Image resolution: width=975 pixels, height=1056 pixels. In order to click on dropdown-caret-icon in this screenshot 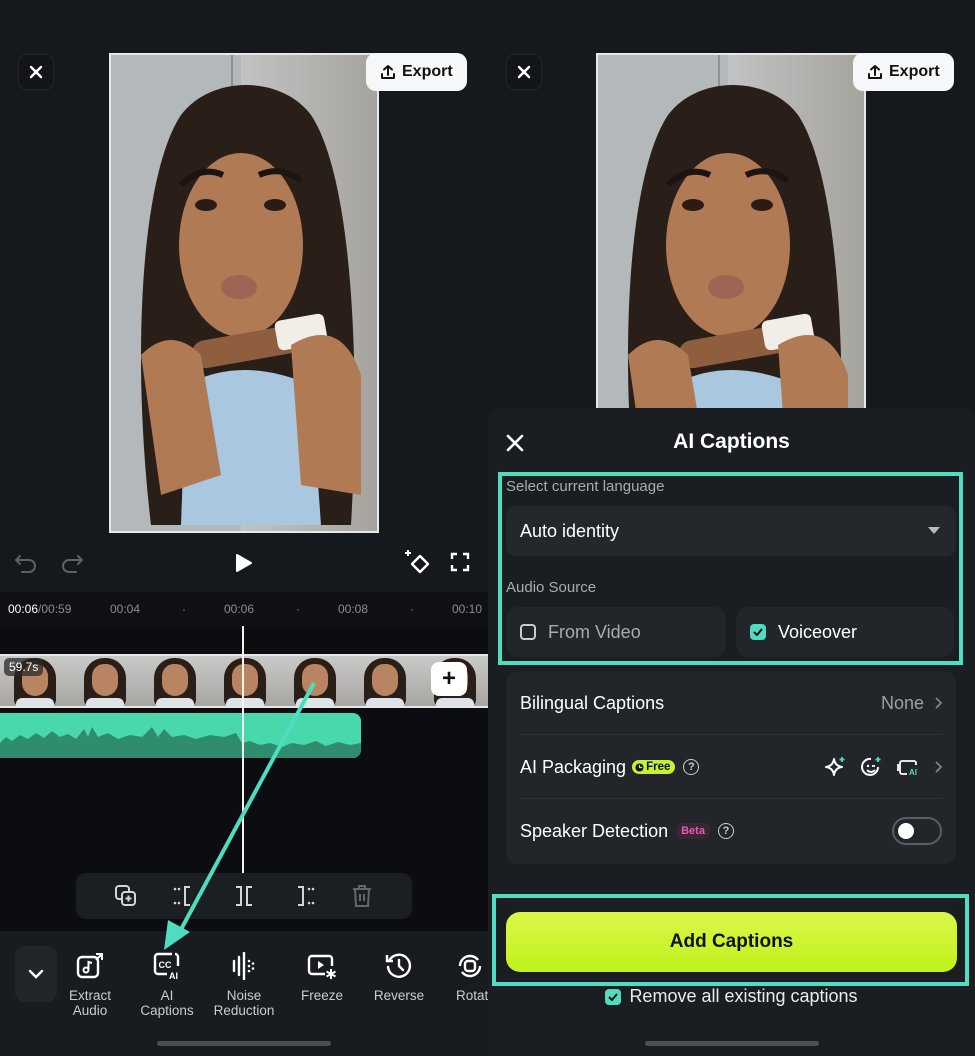, I will do `click(934, 530)`.